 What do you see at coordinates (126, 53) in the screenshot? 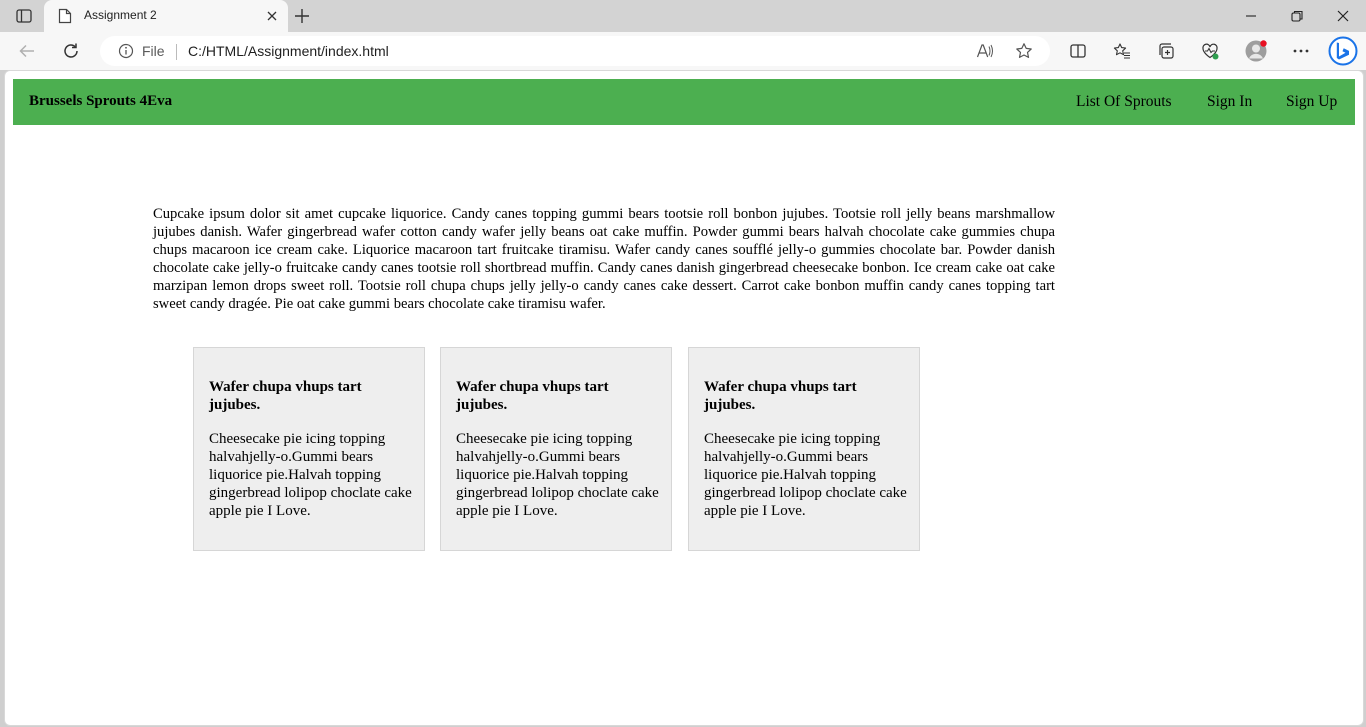
I see `info-icon` at bounding box center [126, 53].